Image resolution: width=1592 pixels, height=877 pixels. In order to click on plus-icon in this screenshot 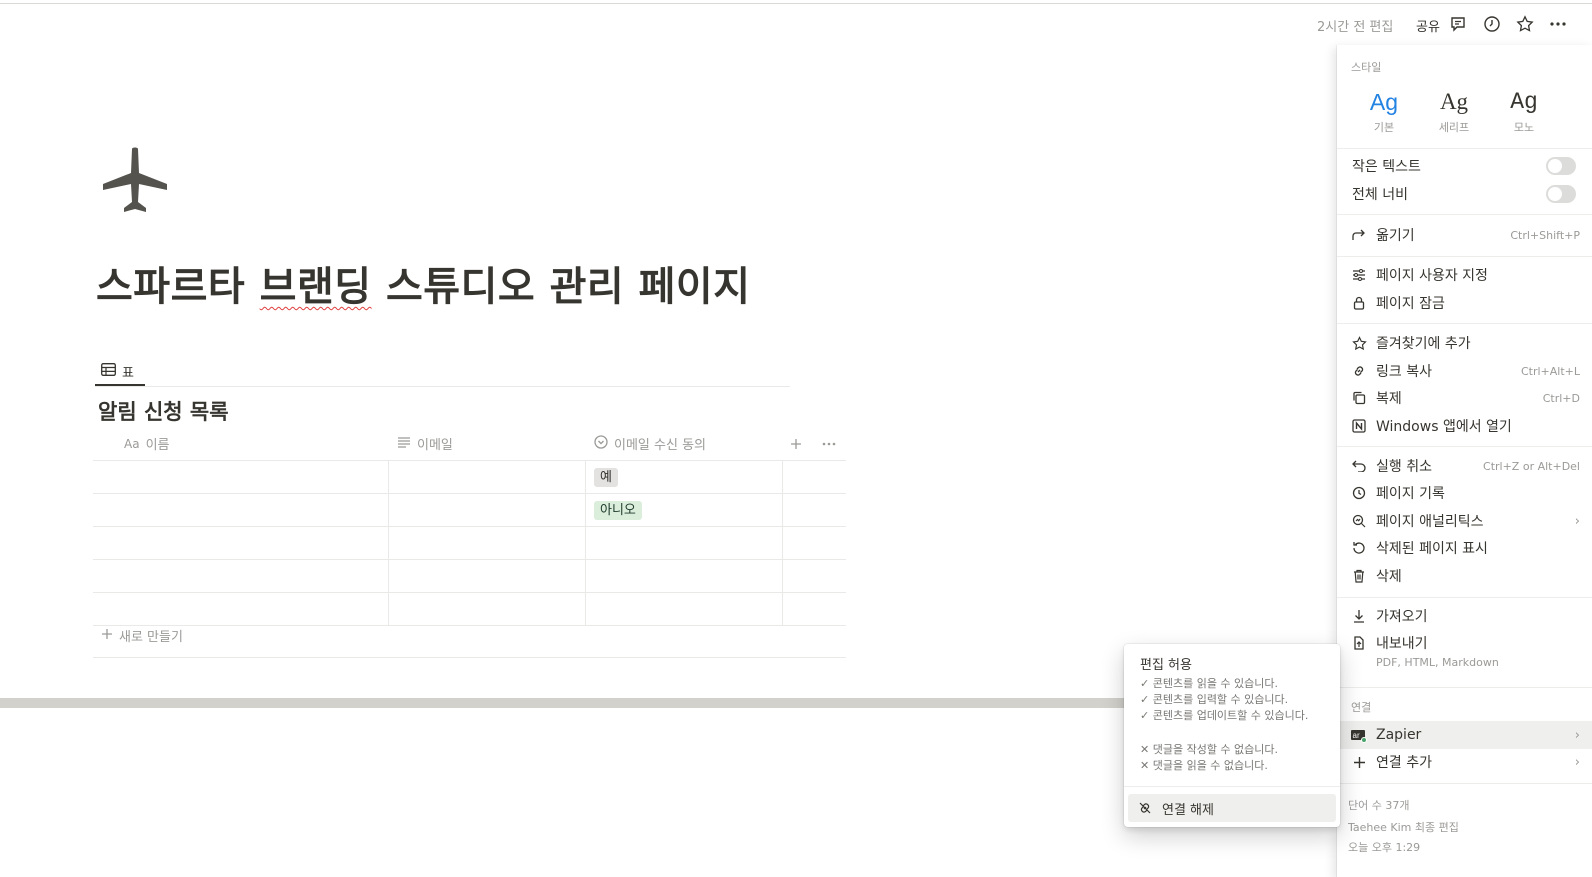, I will do `click(1359, 762)`.